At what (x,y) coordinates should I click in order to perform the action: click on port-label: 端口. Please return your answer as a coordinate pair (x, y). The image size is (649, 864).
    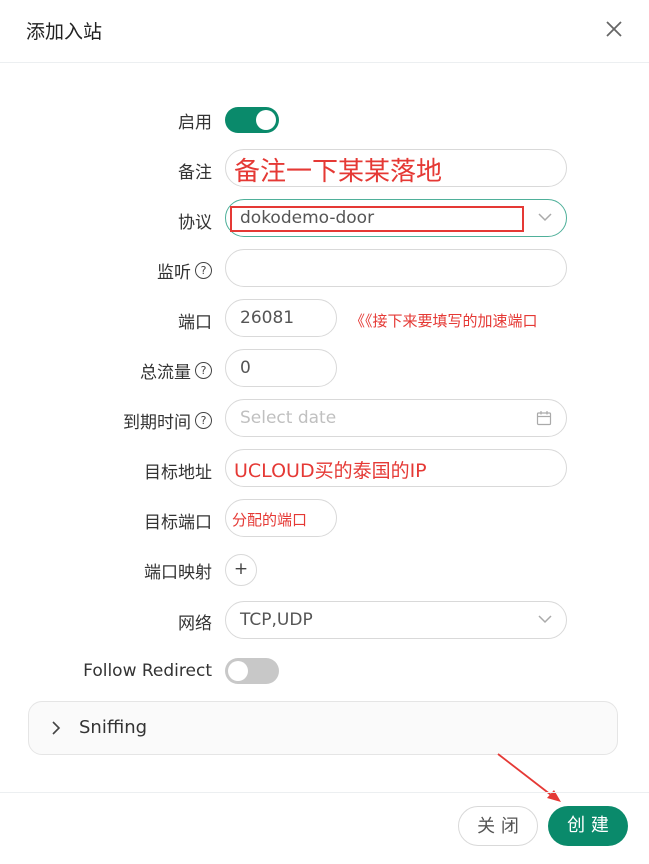
    Looking at the image, I should click on (195, 322).